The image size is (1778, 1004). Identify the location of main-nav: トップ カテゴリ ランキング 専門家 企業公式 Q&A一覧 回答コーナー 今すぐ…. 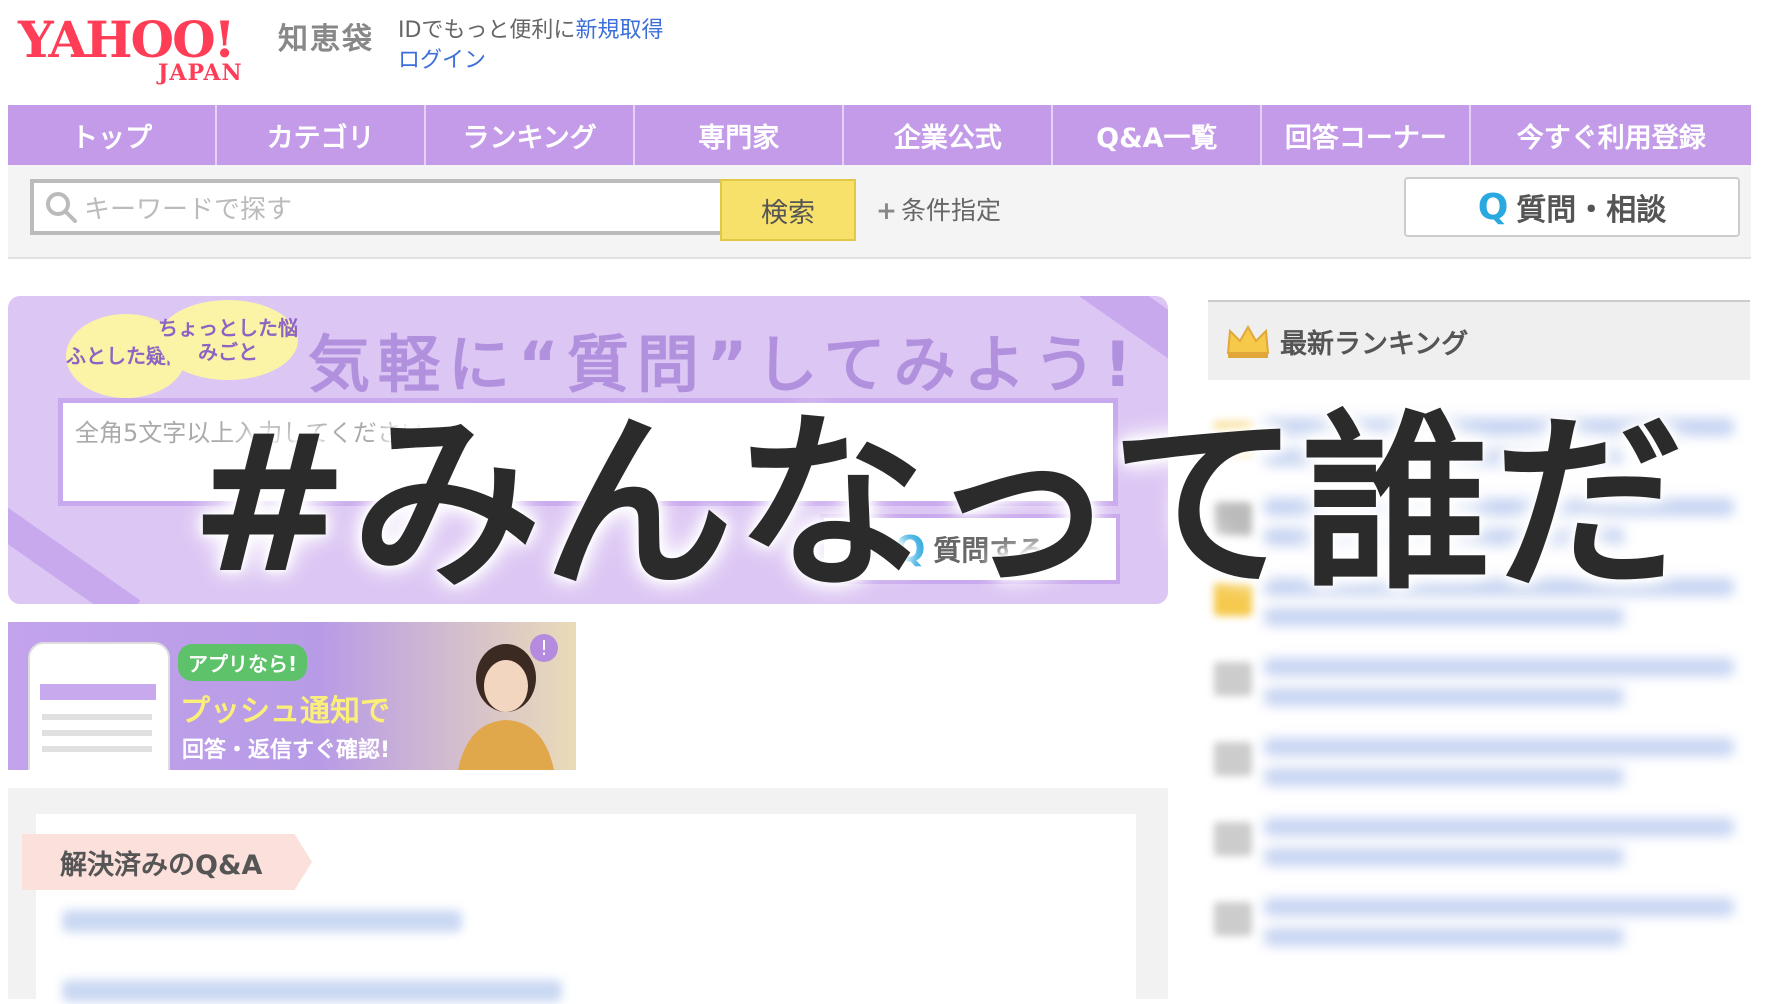
(879, 135).